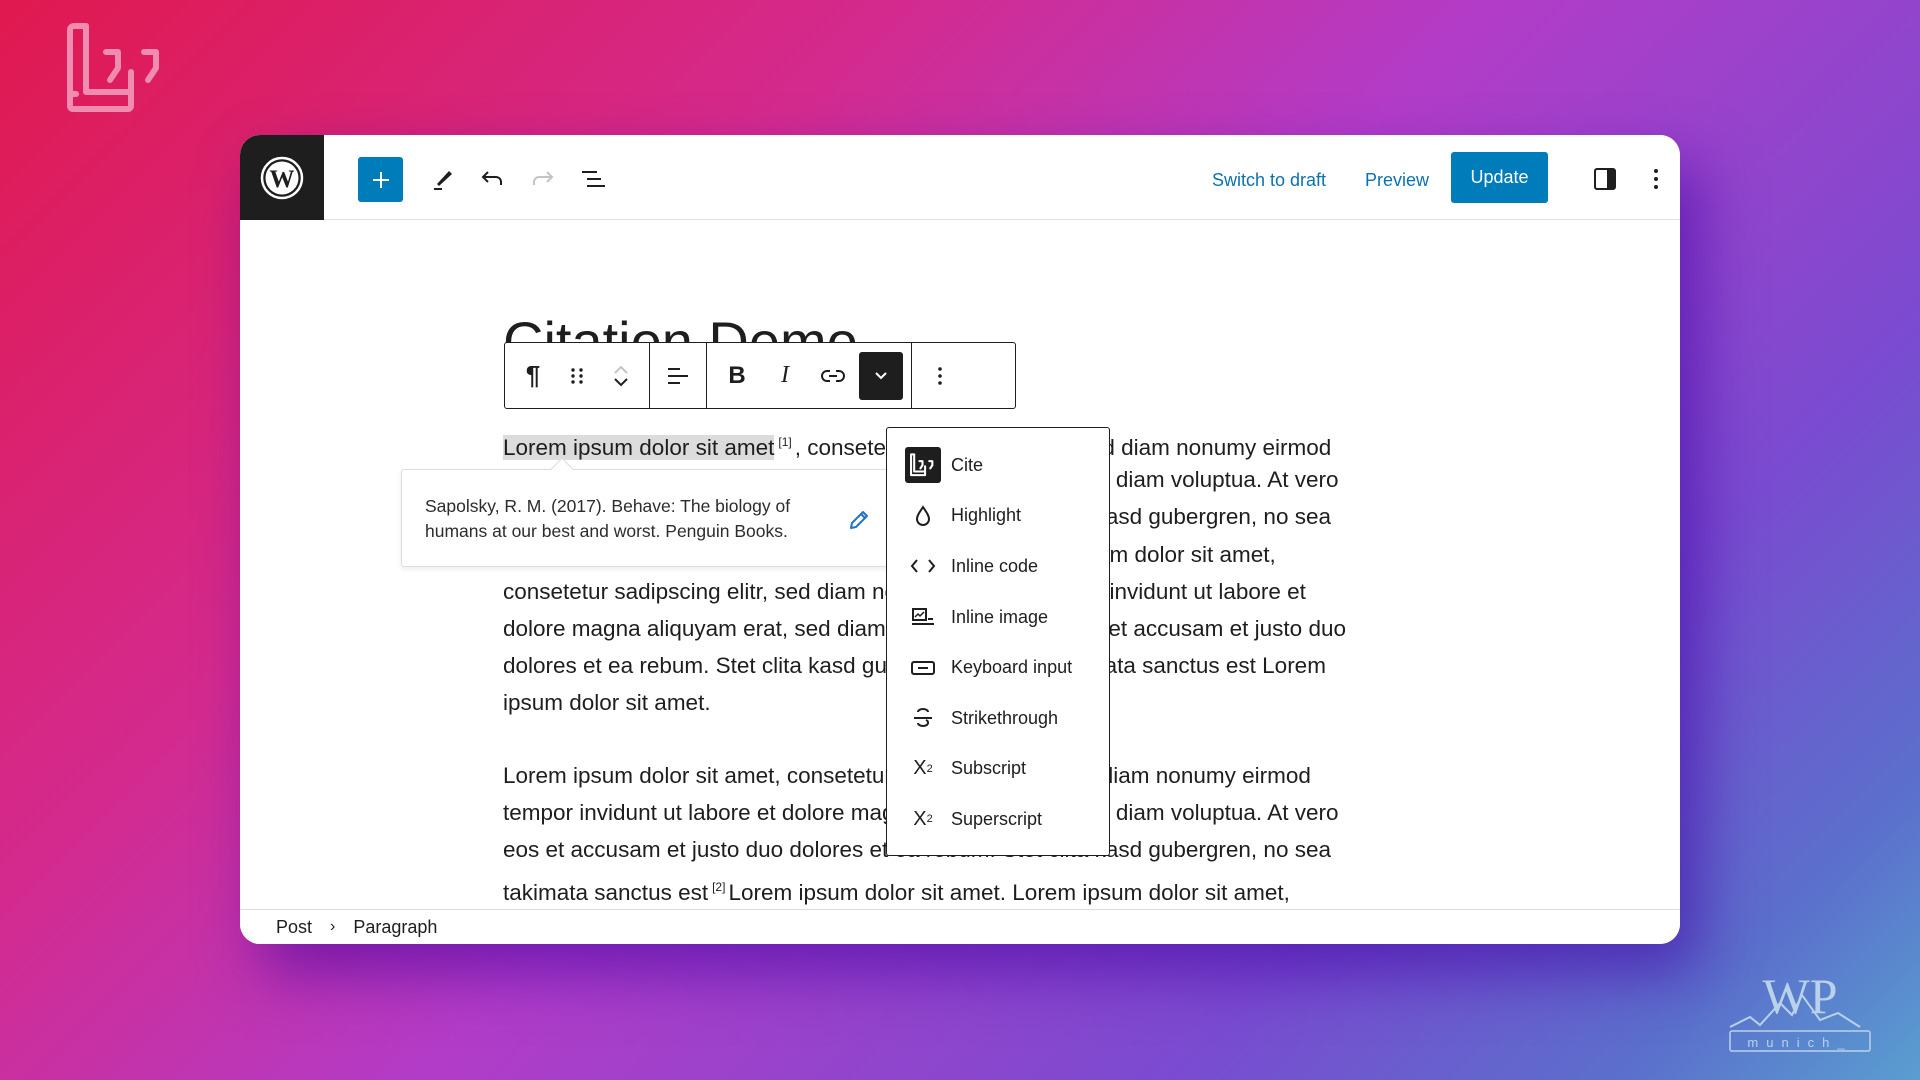 This screenshot has width=1920, height=1080. I want to click on block-mover, so click(621, 376).